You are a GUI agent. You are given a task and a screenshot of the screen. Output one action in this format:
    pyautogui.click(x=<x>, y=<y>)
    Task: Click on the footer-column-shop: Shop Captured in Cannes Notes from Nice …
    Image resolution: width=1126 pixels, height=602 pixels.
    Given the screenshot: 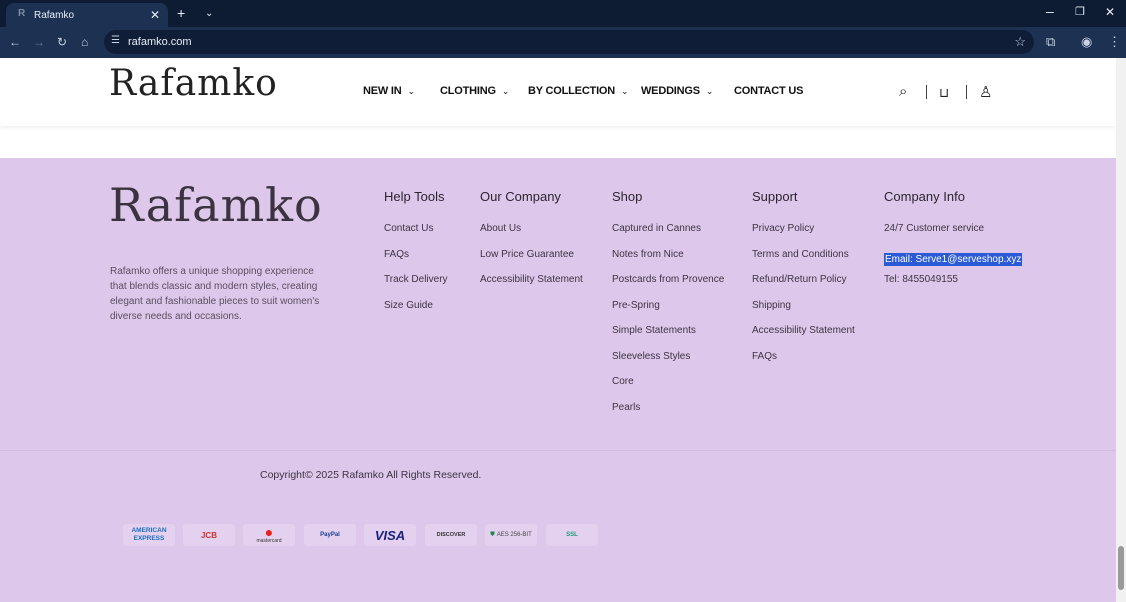 What is the action you would take?
    pyautogui.click(x=668, y=308)
    